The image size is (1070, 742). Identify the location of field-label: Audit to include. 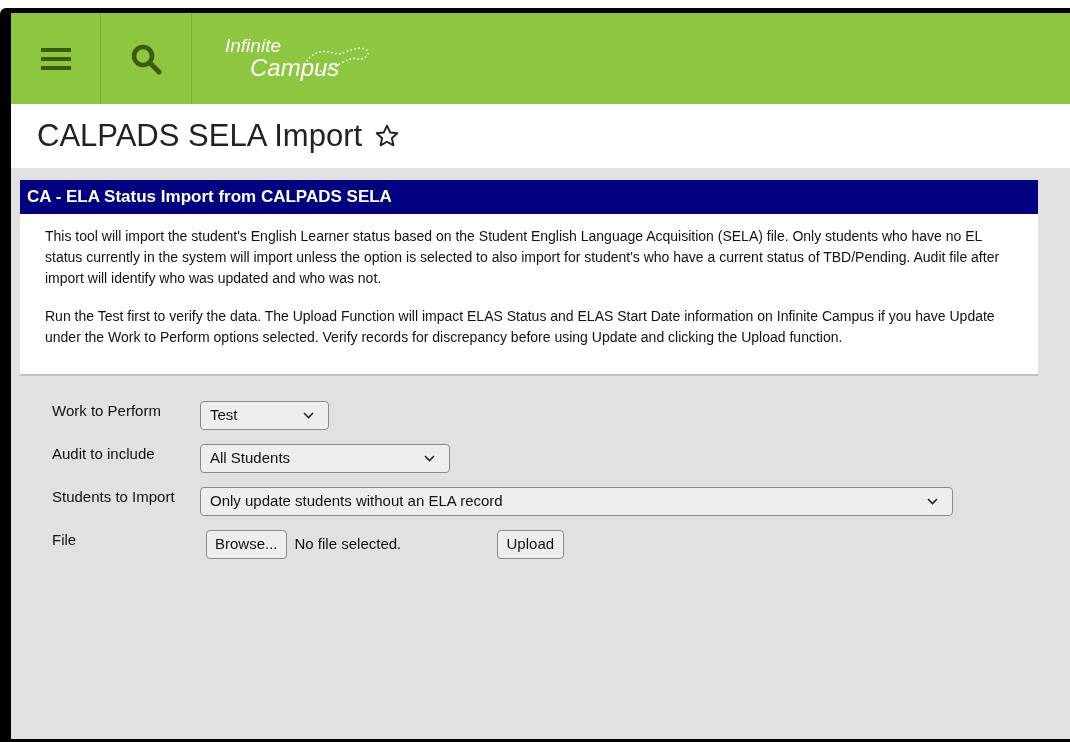
(104, 454).